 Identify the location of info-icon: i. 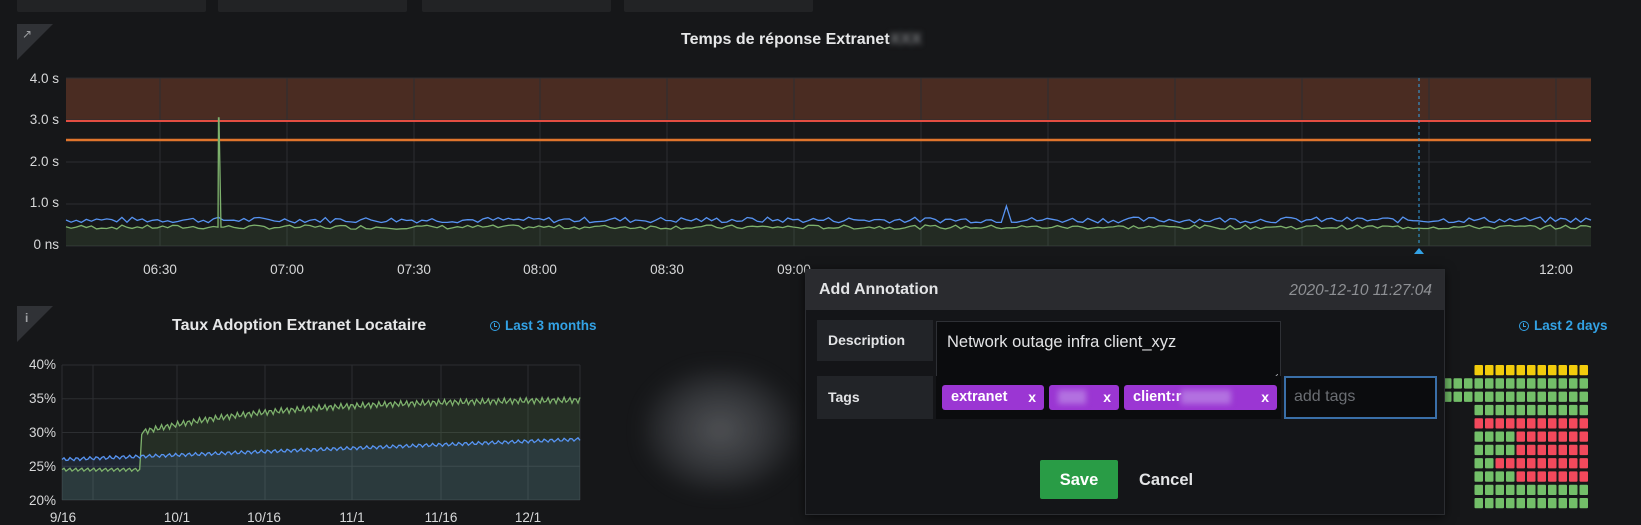
(26, 318).